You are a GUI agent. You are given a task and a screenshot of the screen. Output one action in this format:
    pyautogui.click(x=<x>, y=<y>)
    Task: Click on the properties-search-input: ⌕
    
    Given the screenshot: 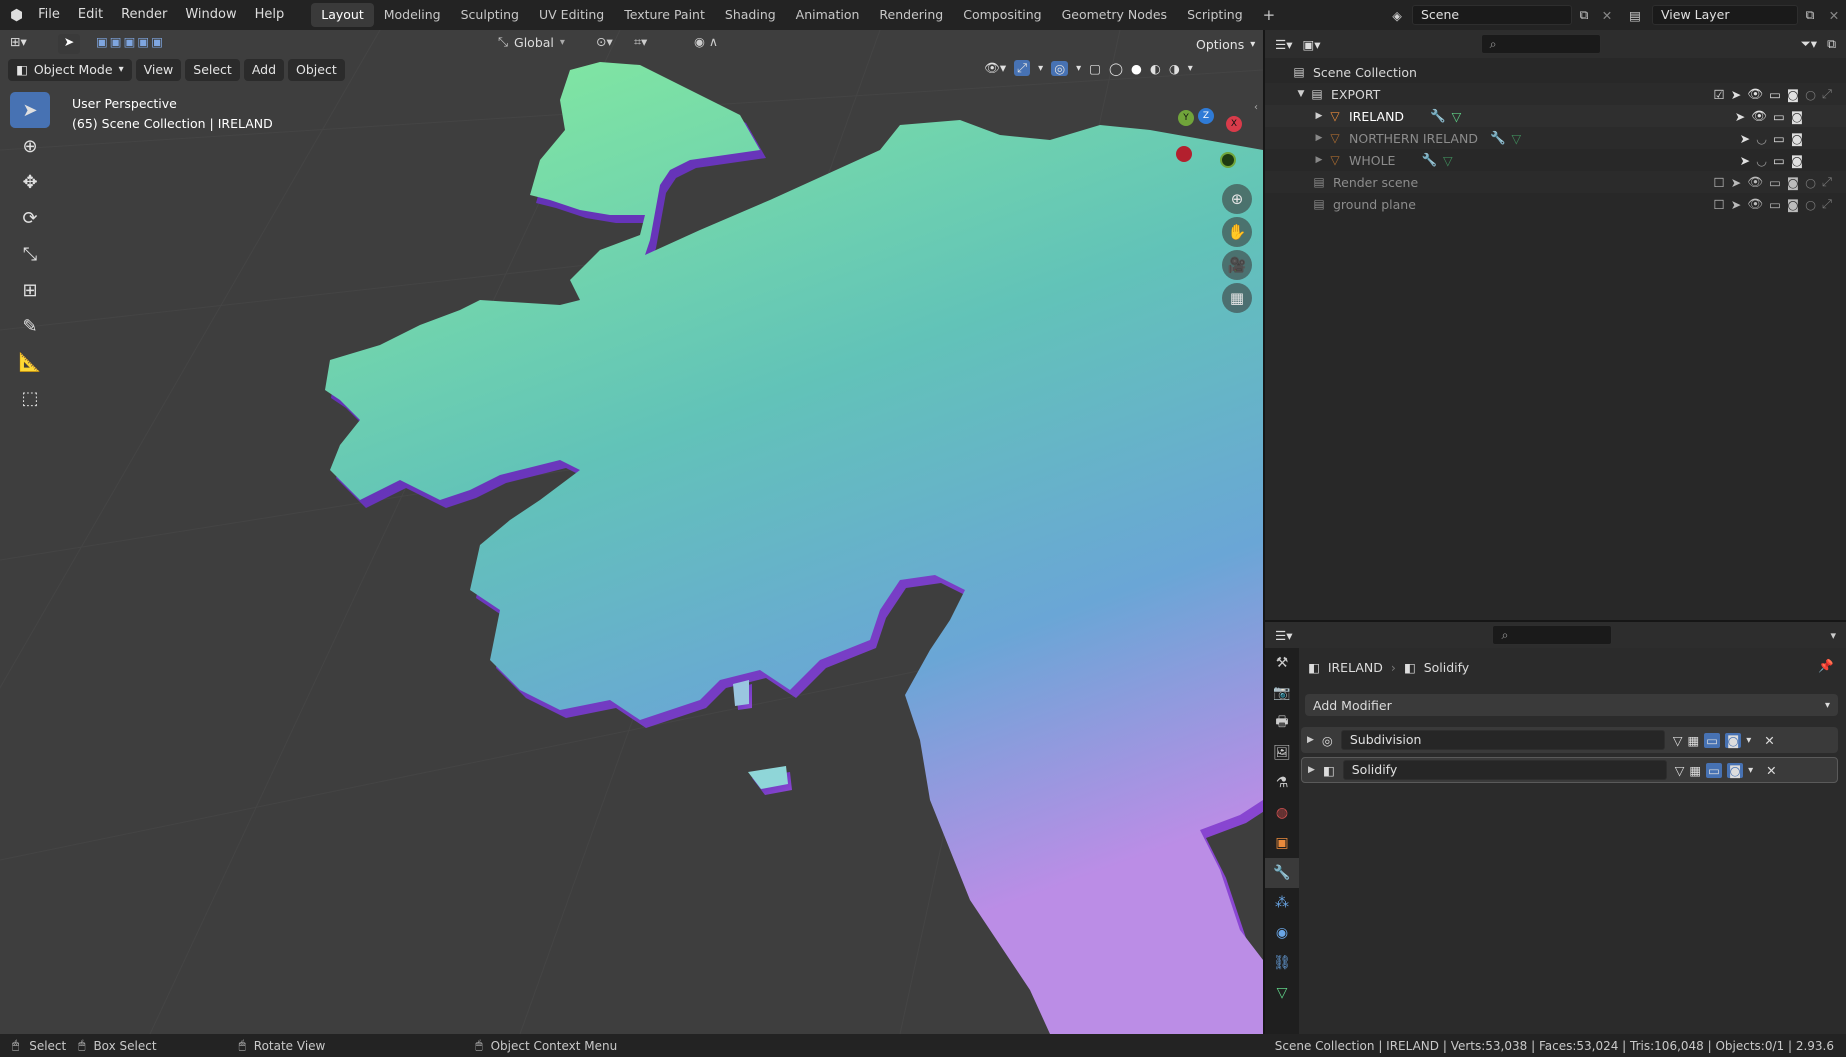 What is the action you would take?
    pyautogui.click(x=1552, y=635)
    